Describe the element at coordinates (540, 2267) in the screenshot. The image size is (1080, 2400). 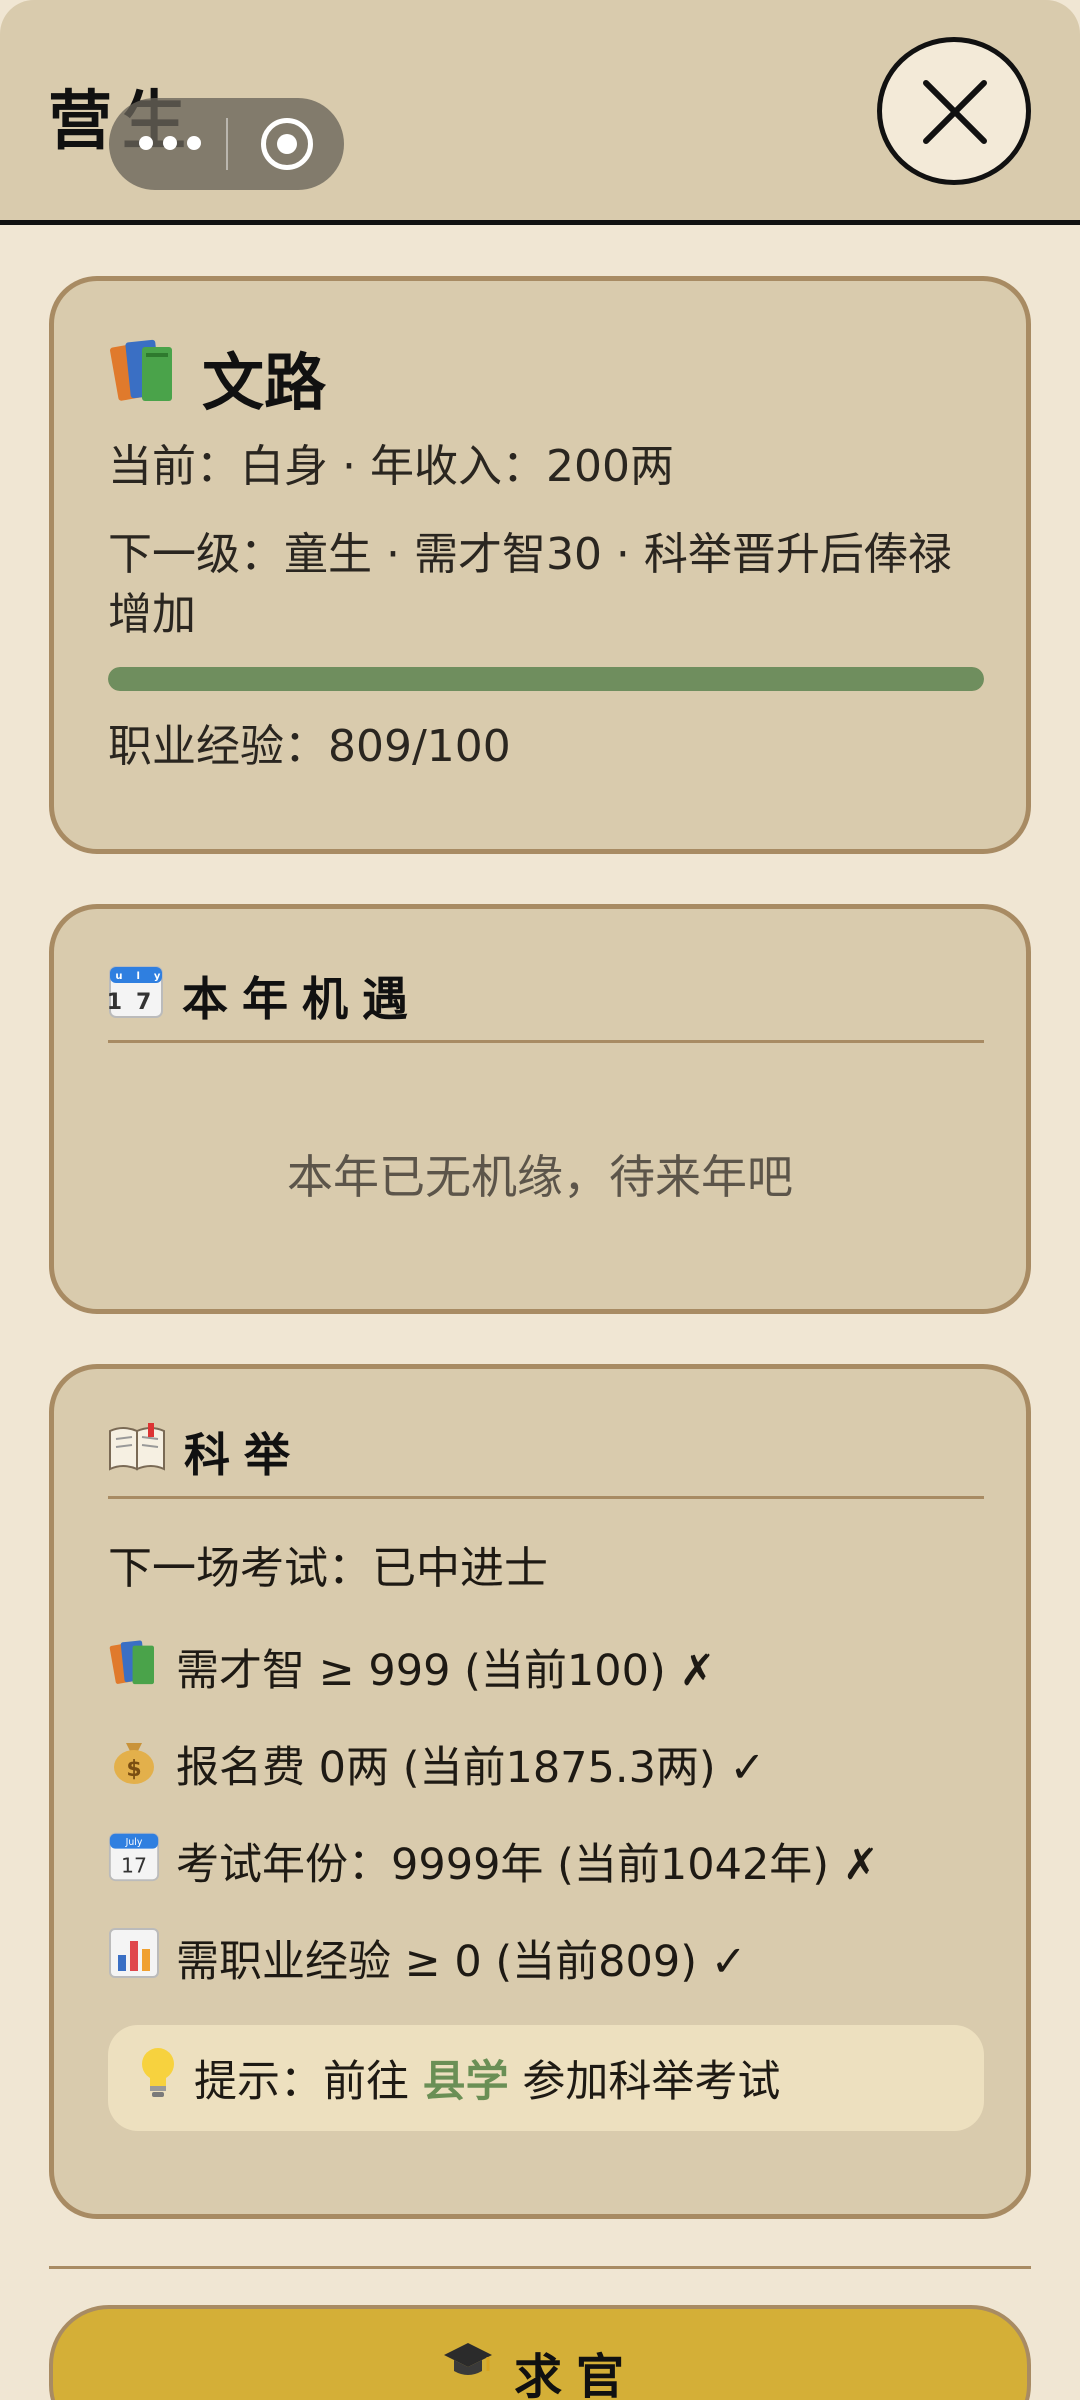
I see `bottom-divider` at that location.